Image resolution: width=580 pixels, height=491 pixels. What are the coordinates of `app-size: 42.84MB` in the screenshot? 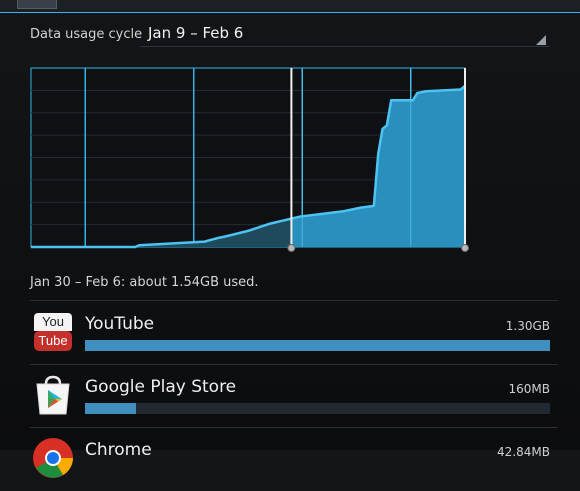 It's located at (523, 452).